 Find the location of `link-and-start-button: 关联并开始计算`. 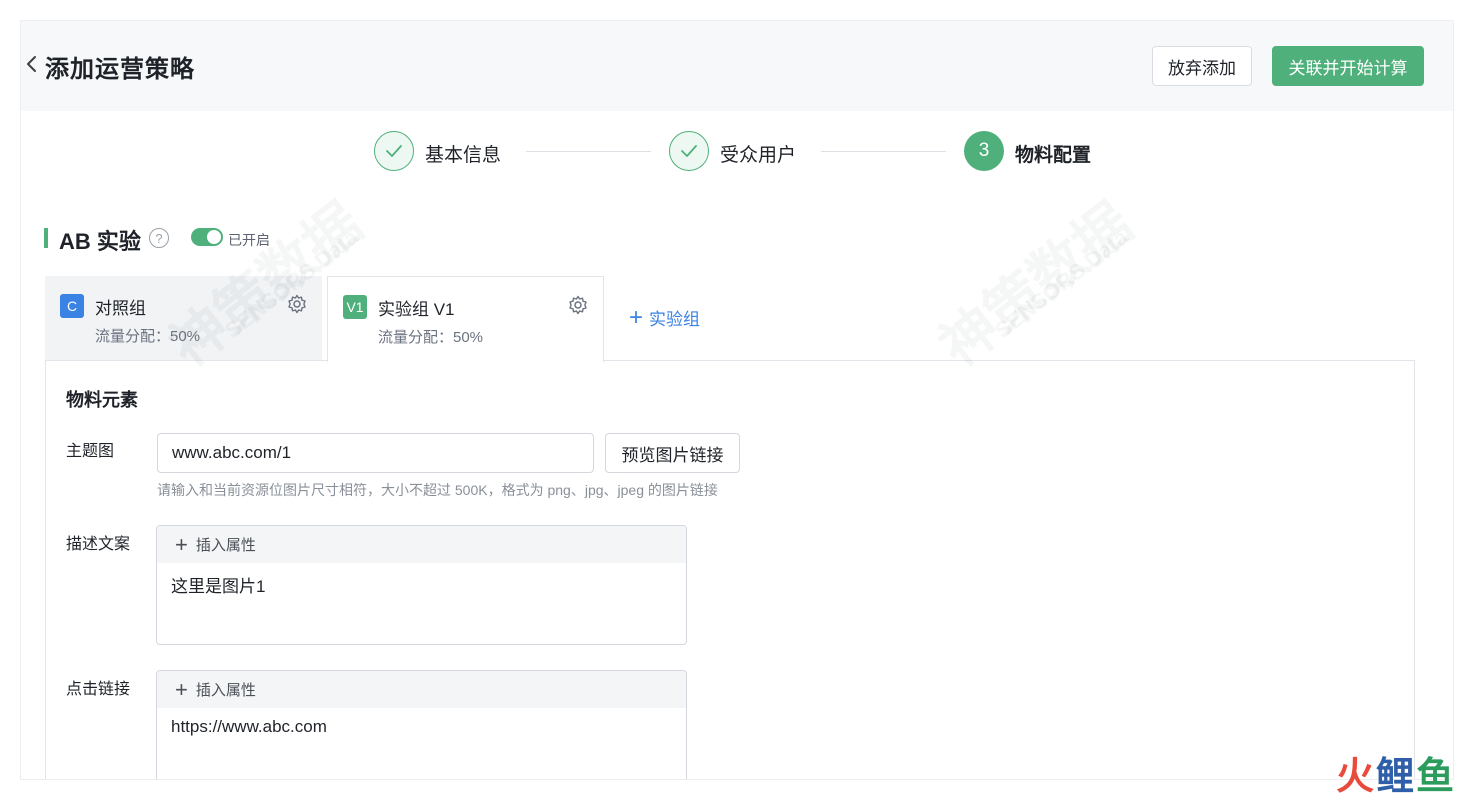

link-and-start-button: 关联并开始计算 is located at coordinates (1348, 66).